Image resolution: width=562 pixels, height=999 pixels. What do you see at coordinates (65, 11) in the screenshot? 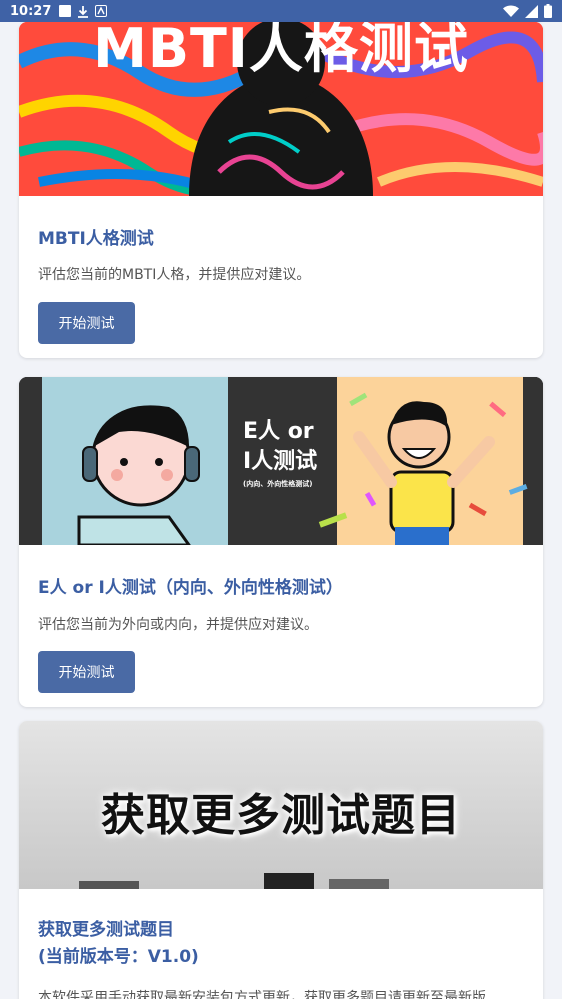
I see `notification-icon` at bounding box center [65, 11].